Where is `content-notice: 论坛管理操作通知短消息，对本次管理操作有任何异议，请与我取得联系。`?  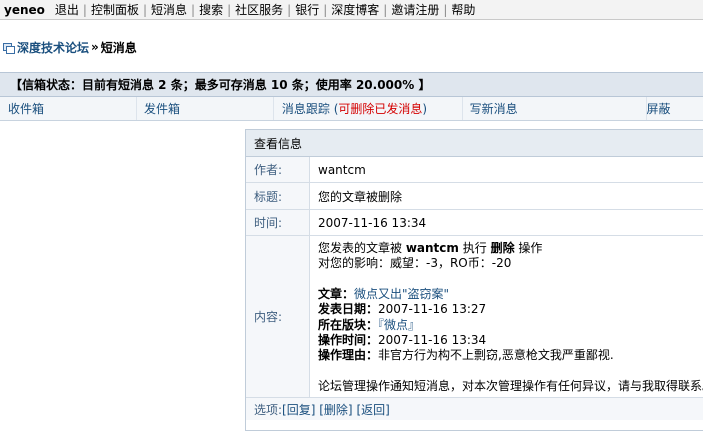
content-notice: 论坛管理操作通知短消息，对本次管理操作有任何异议，请与我取得联系。 is located at coordinates (510, 385).